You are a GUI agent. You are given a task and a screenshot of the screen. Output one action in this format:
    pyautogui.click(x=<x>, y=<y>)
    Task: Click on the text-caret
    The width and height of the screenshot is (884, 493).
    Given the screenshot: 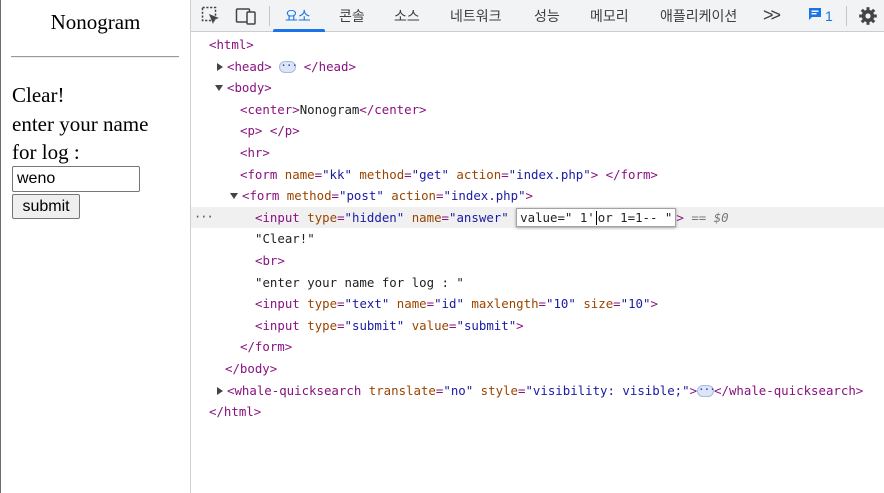 What is the action you would take?
    pyautogui.click(x=596, y=218)
    